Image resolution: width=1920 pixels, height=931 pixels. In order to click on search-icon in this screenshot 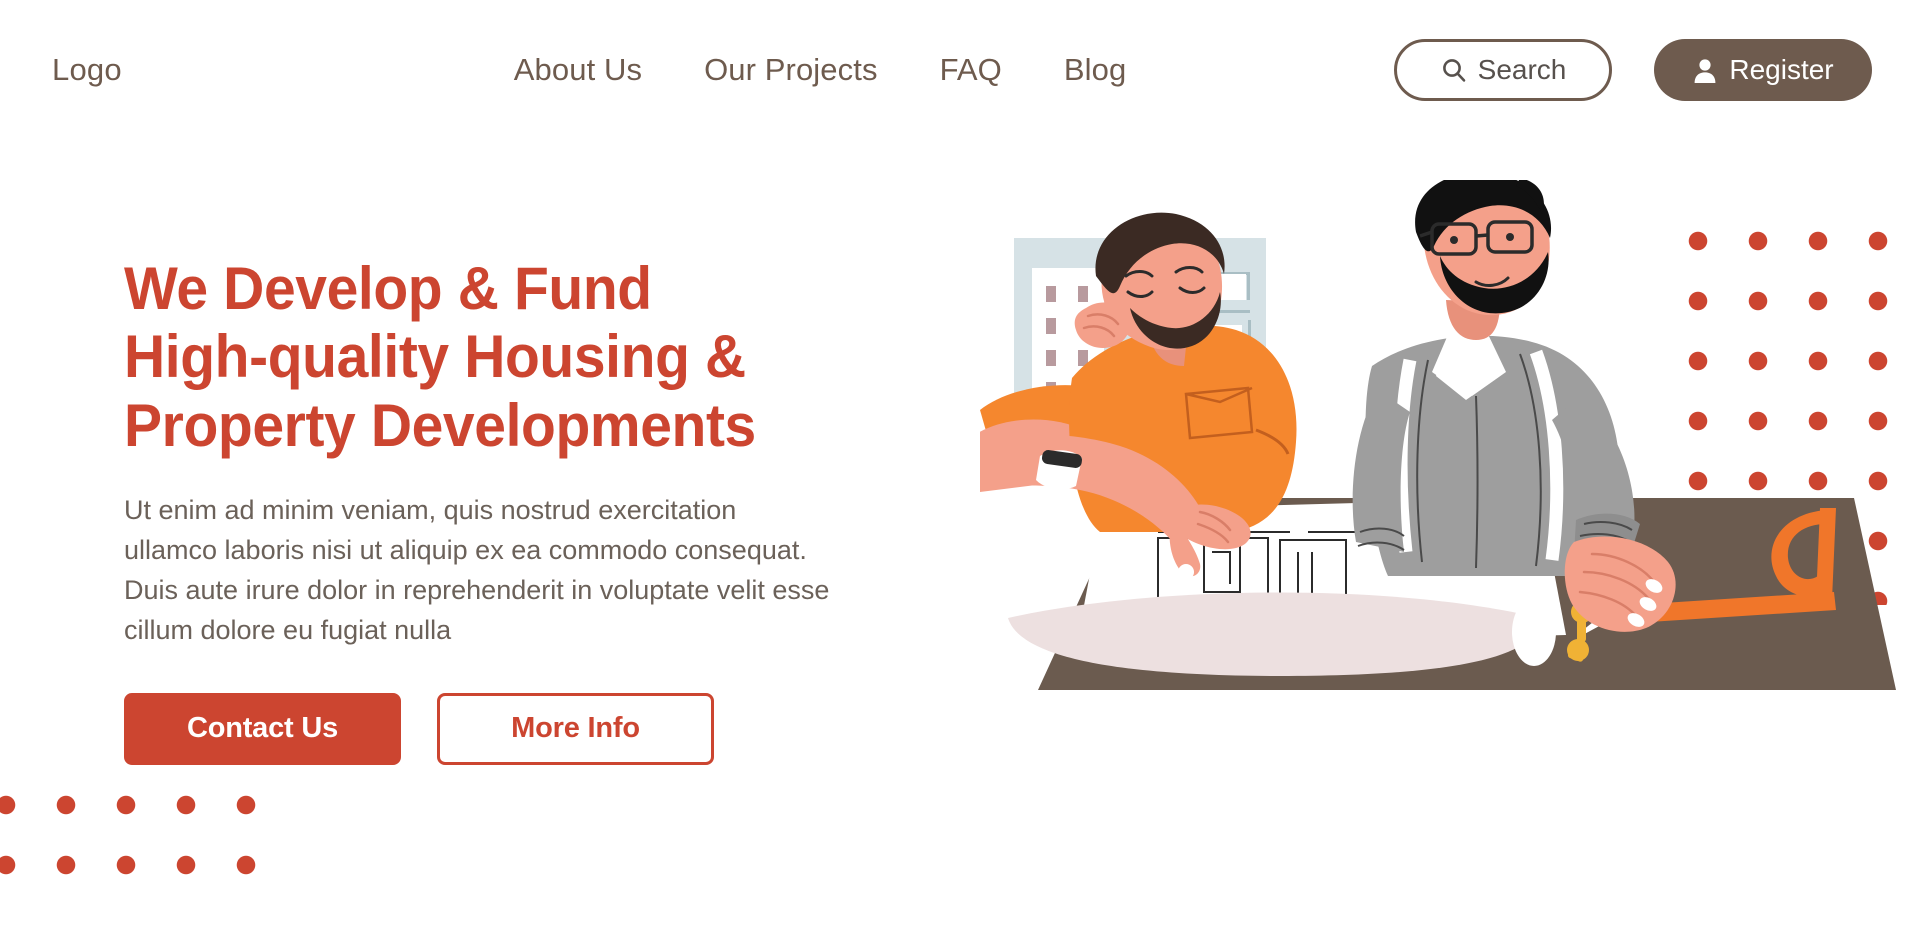, I will do `click(1454, 70)`.